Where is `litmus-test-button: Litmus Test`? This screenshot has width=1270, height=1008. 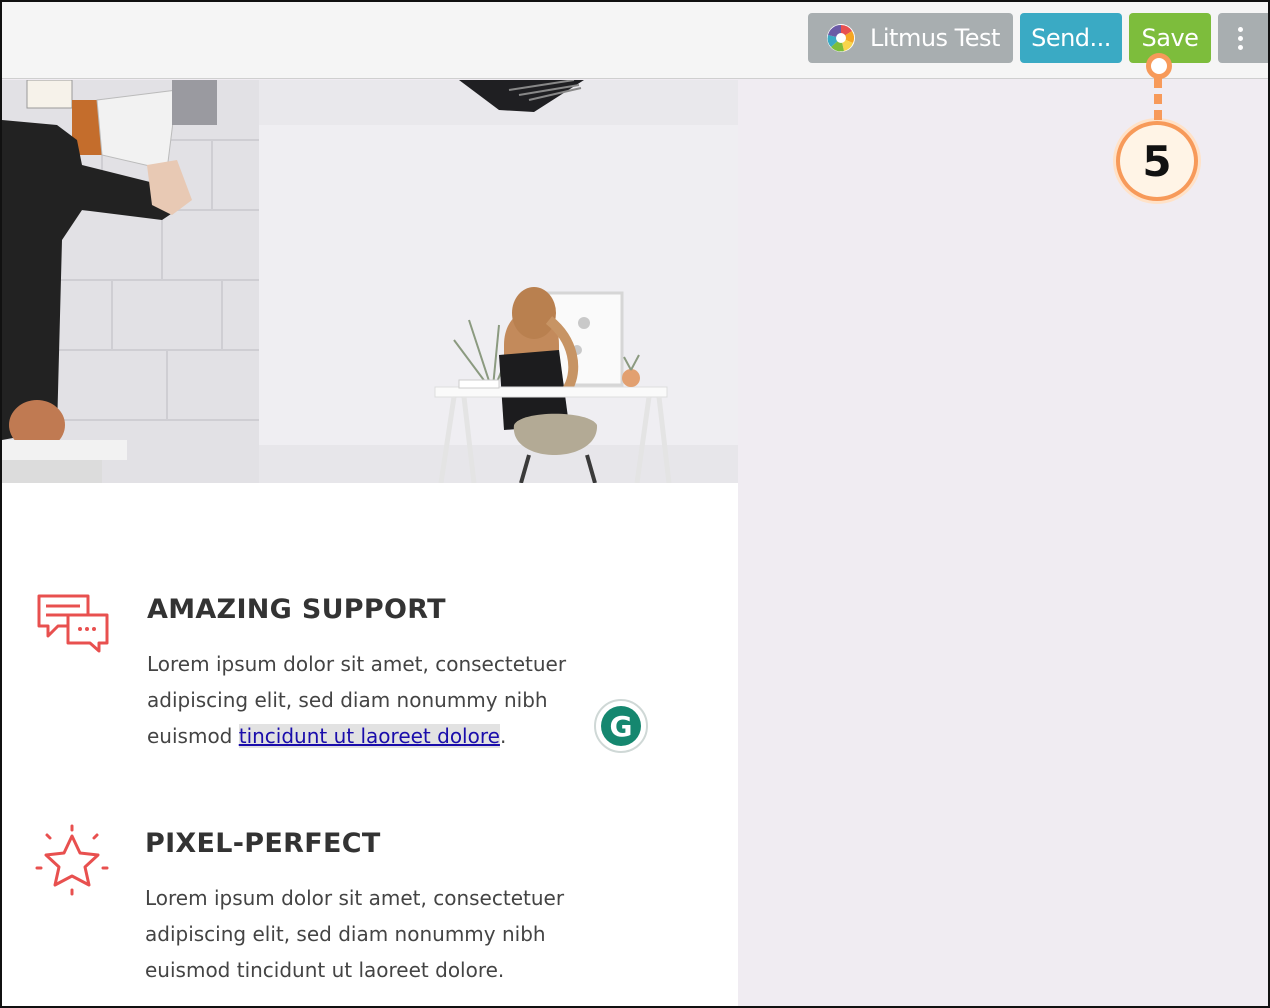 litmus-test-button: Litmus Test is located at coordinates (910, 38).